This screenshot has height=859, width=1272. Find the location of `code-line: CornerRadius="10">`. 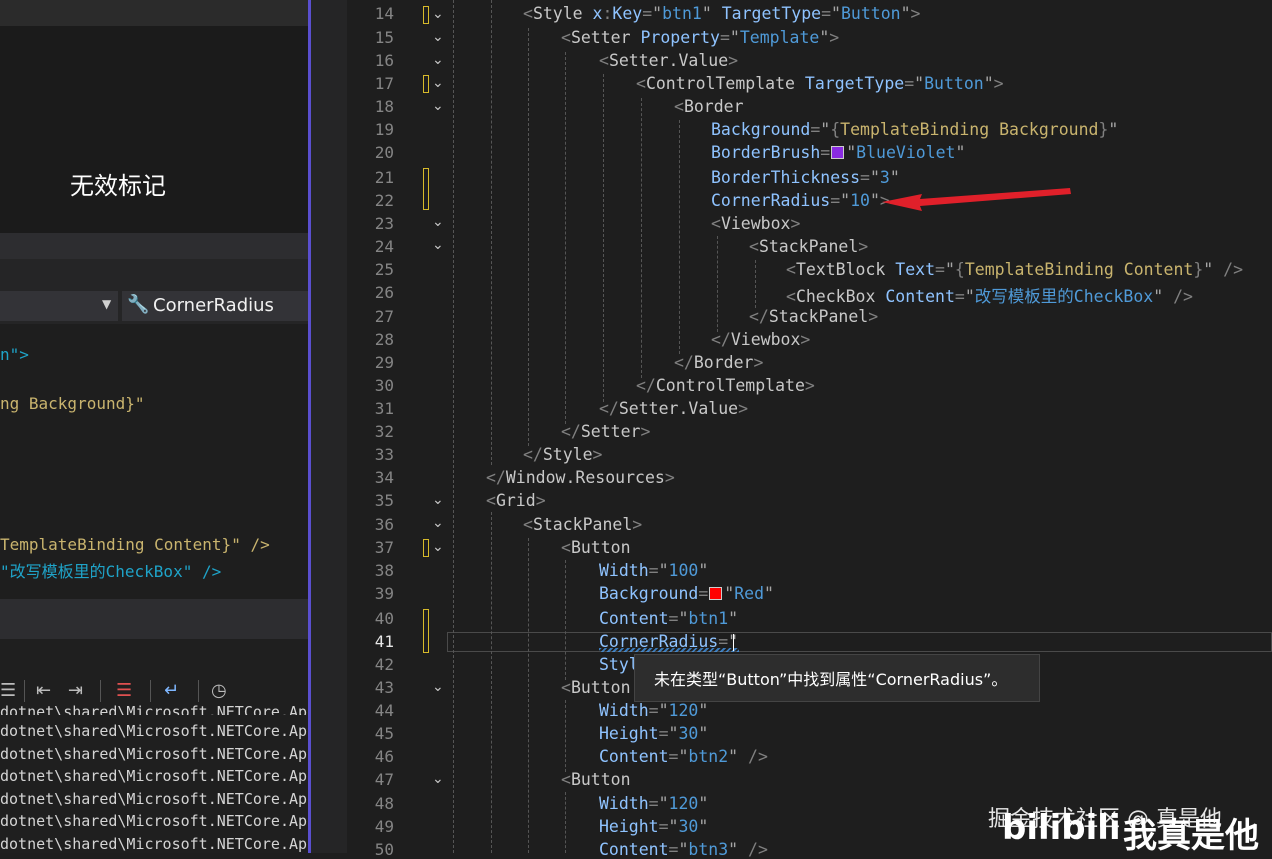

code-line: CornerRadius="10"> is located at coordinates (800, 200).